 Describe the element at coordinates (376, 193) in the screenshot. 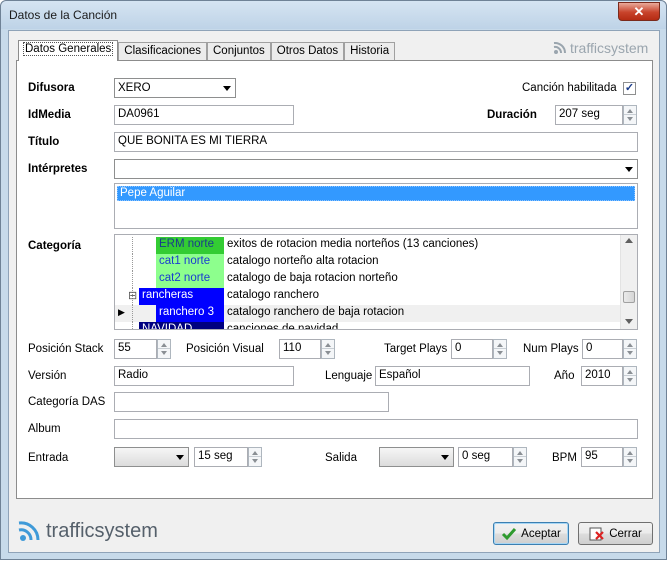

I see `list-item: Pepe Aguilar` at that location.